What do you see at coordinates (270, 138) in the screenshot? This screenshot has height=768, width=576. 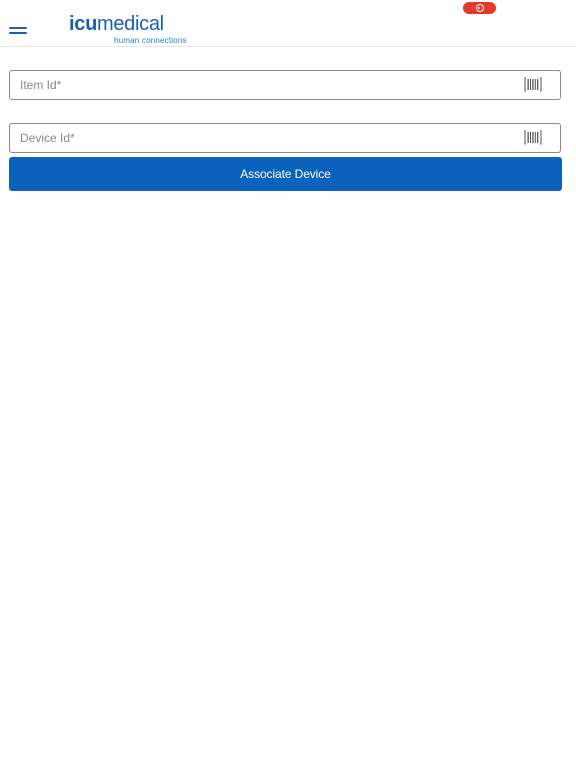 I see `device-id-input` at bounding box center [270, 138].